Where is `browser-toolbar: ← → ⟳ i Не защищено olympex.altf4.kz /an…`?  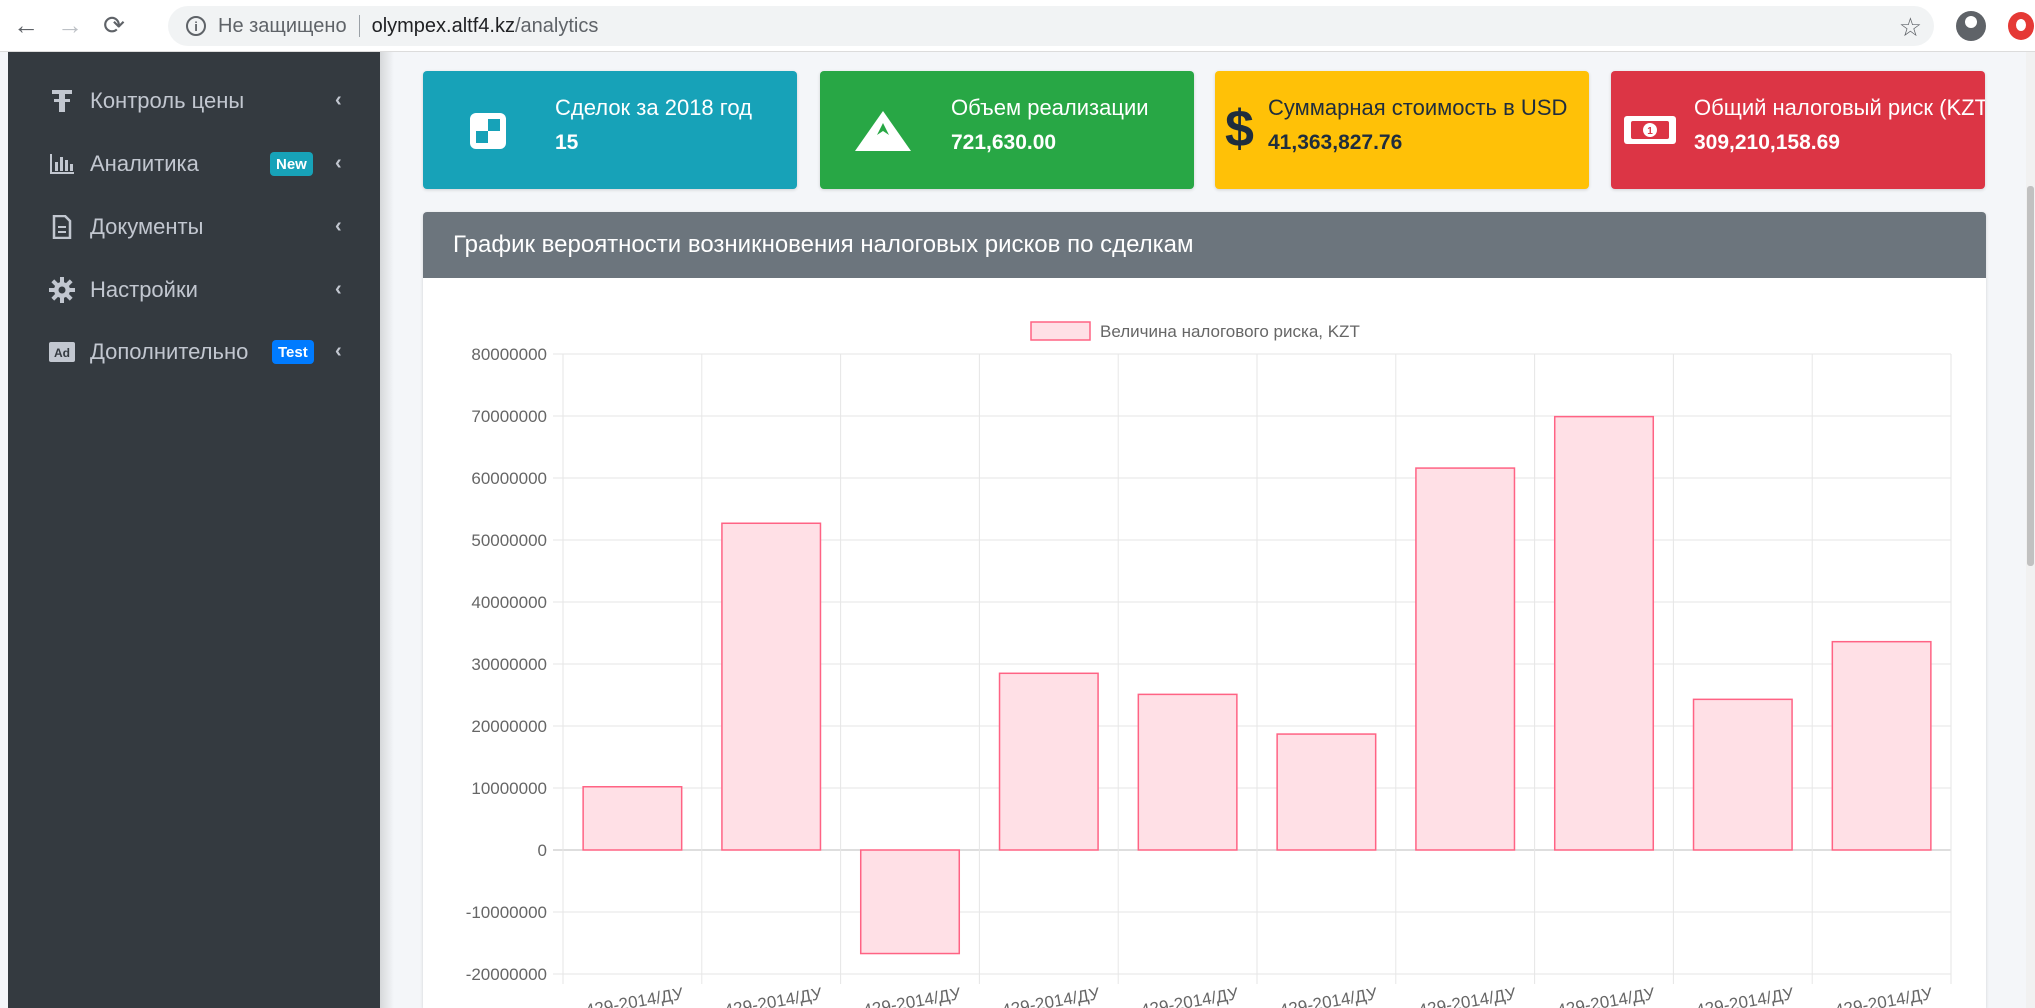 browser-toolbar: ← → ⟳ i Не защищено olympex.altf4.kz /an… is located at coordinates (1017, 26).